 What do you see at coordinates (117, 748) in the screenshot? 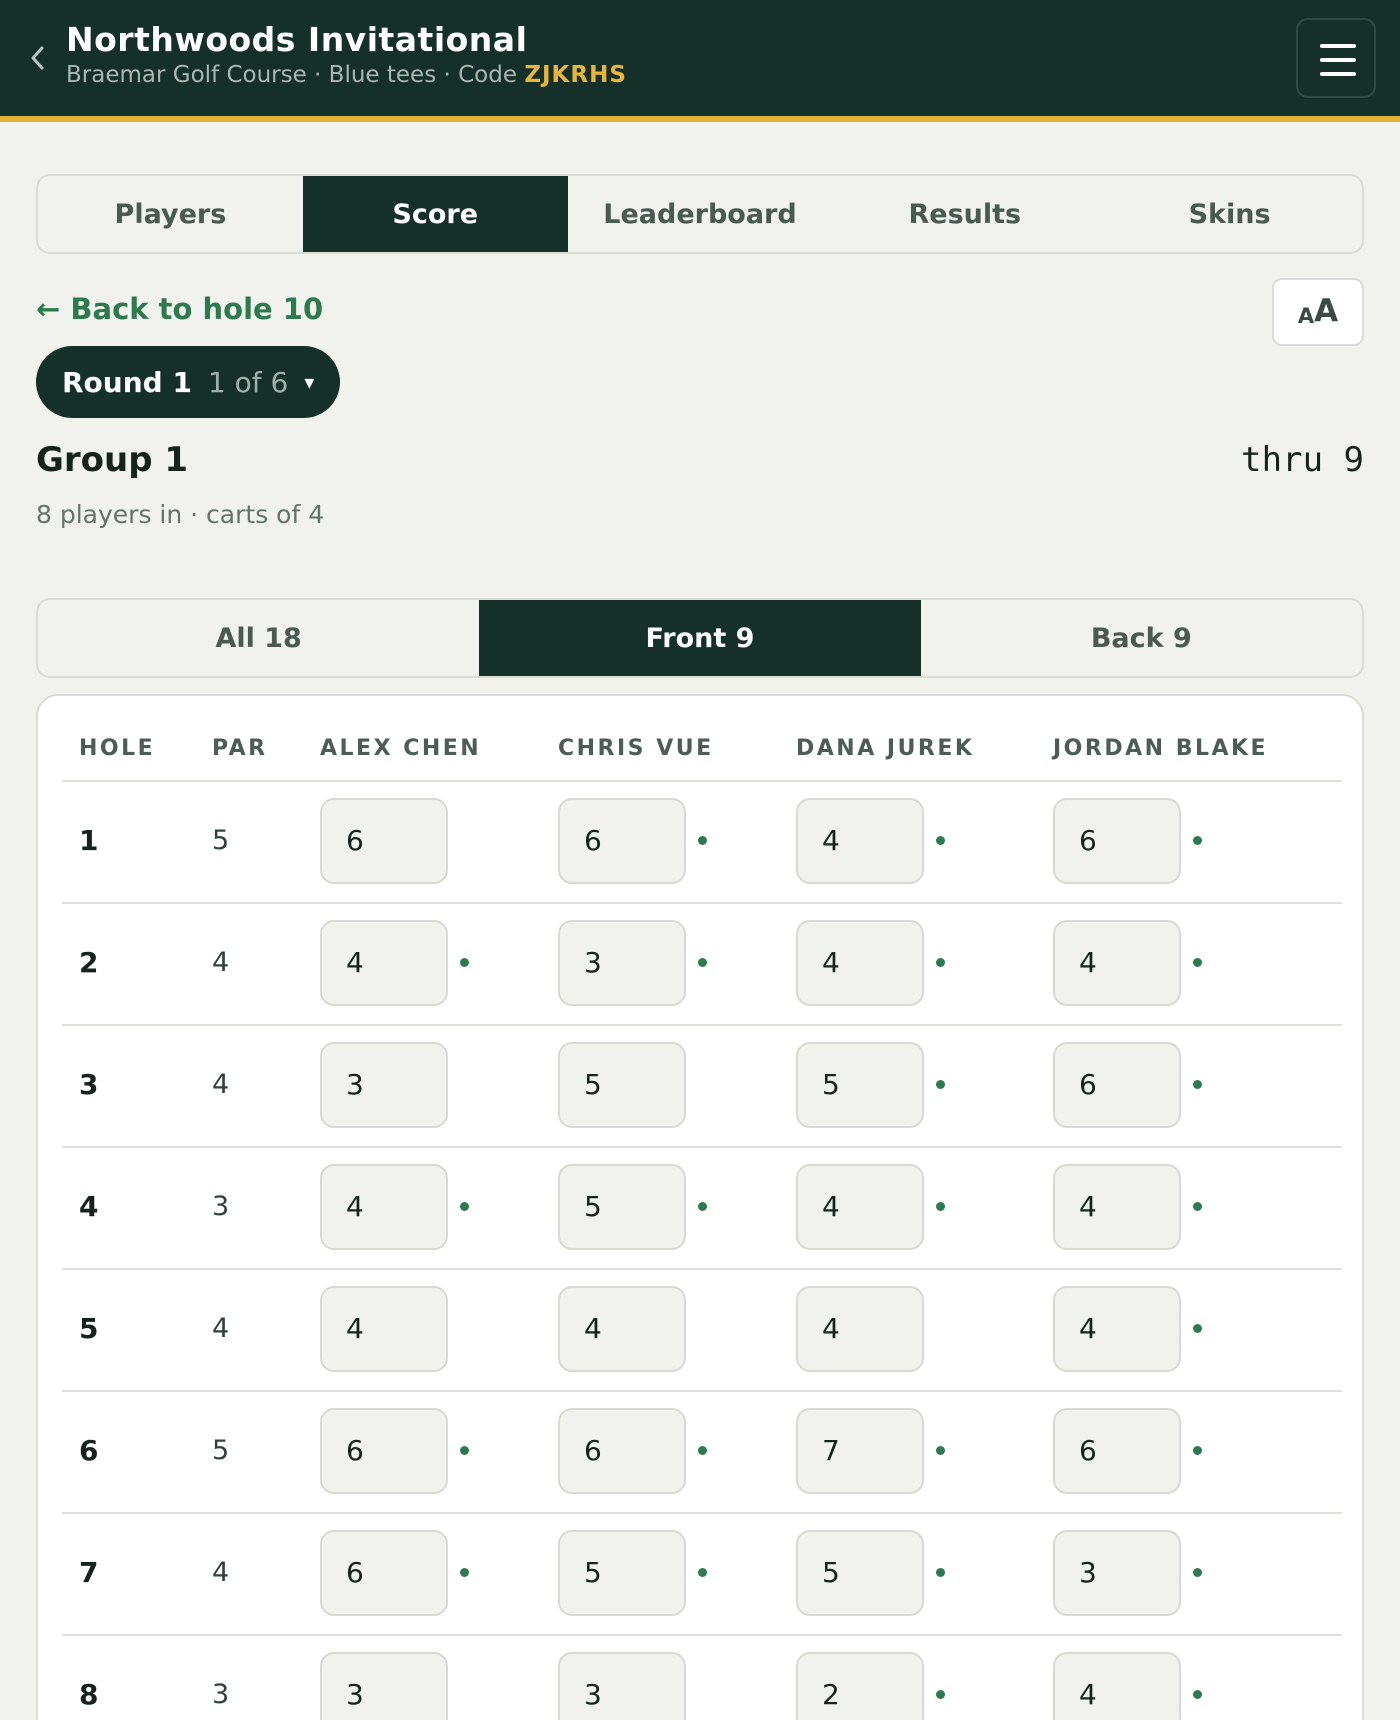
I see `column-header-hole: HOLE` at bounding box center [117, 748].